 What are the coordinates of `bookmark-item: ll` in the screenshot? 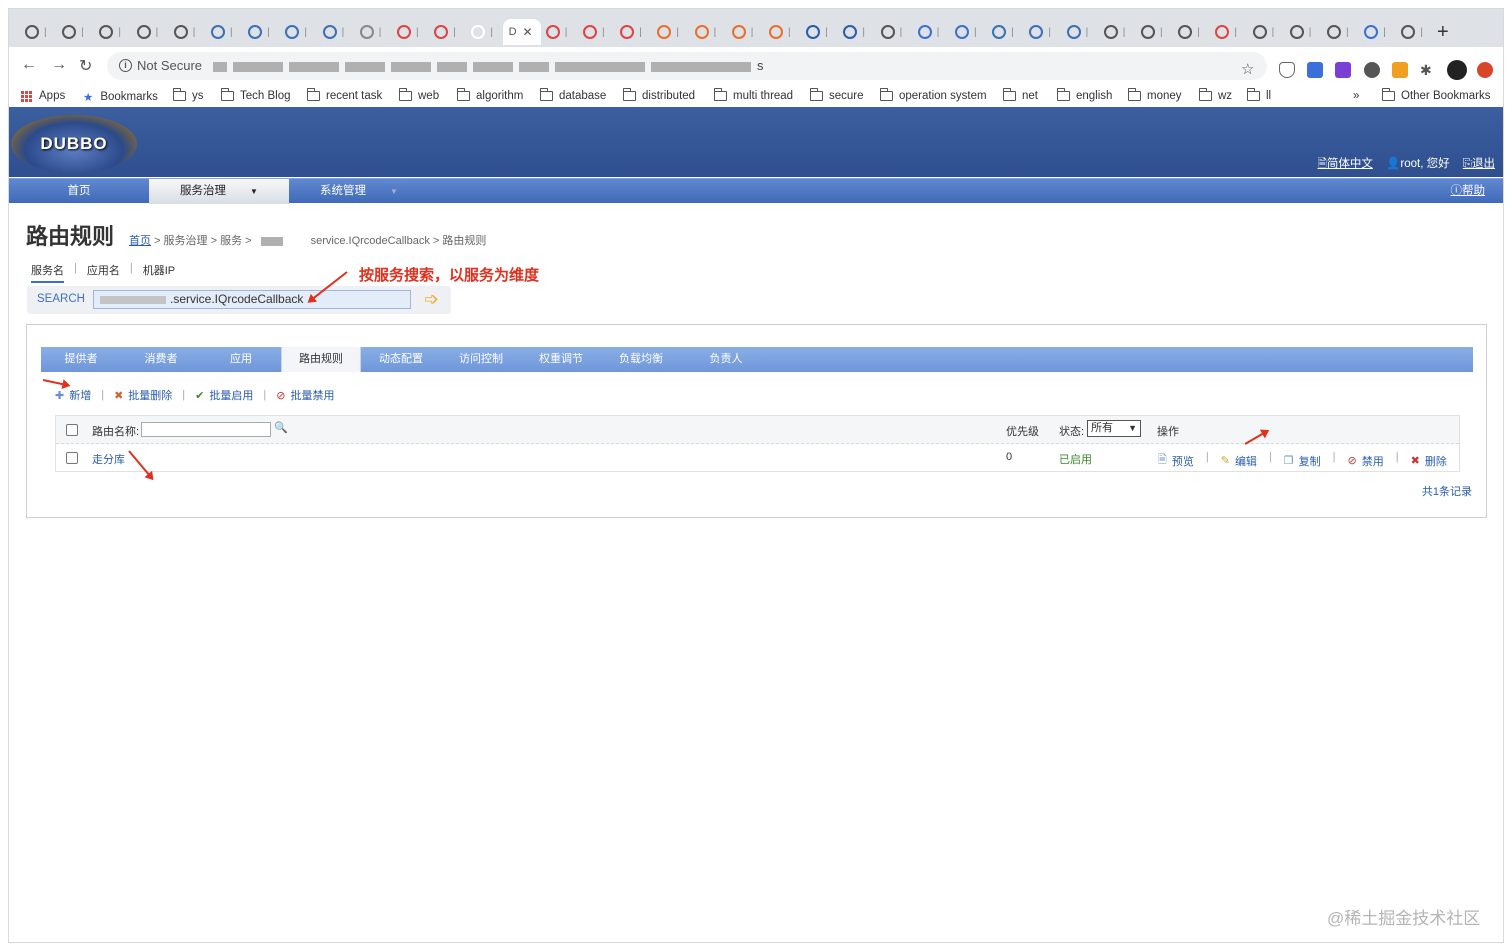 It's located at (1259, 95).